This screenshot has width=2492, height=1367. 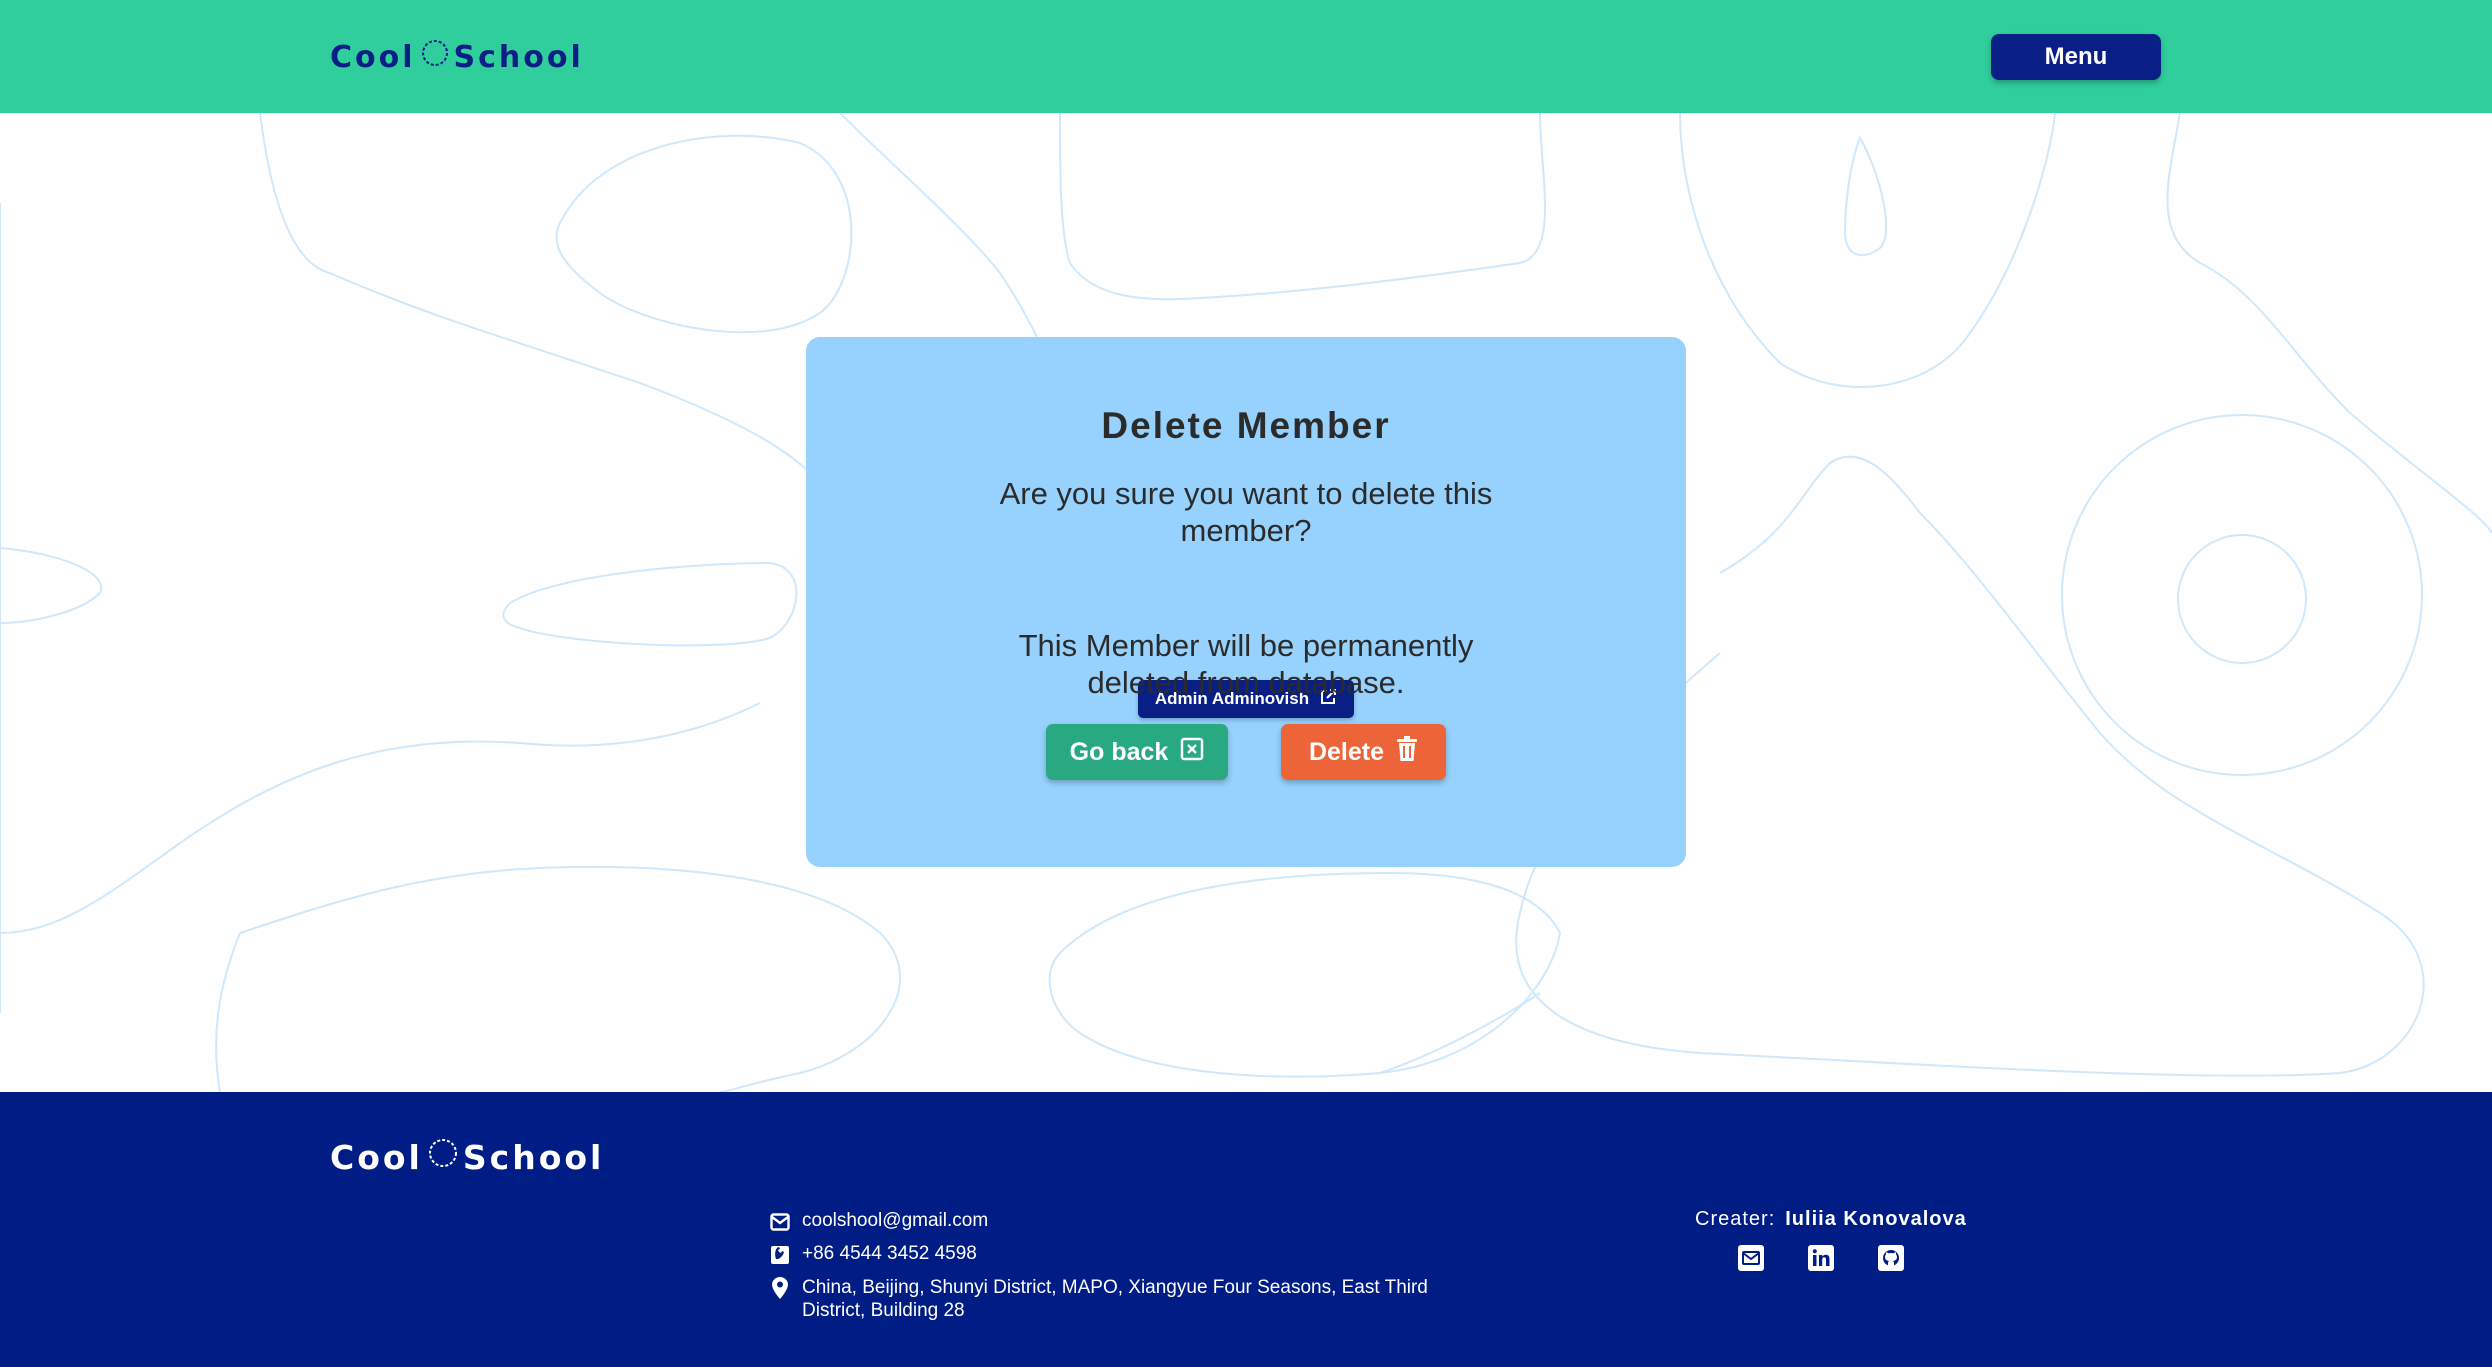 What do you see at coordinates (780, 1255) in the screenshot?
I see `phone-icon` at bounding box center [780, 1255].